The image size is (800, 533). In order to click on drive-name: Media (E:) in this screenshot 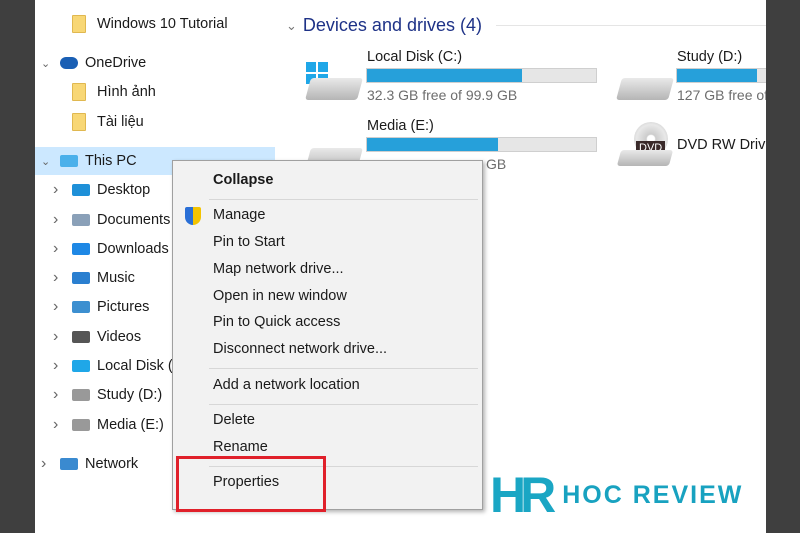, I will do `click(400, 126)`.